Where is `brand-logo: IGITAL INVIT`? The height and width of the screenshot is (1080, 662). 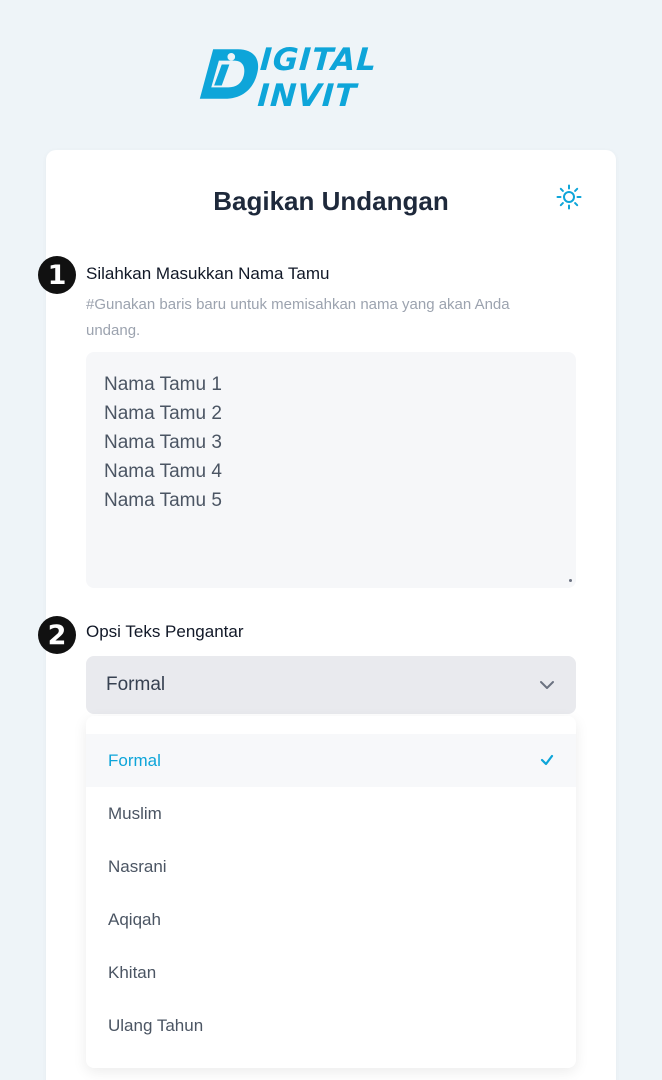 brand-logo: IGITAL INVIT is located at coordinates (336, 78).